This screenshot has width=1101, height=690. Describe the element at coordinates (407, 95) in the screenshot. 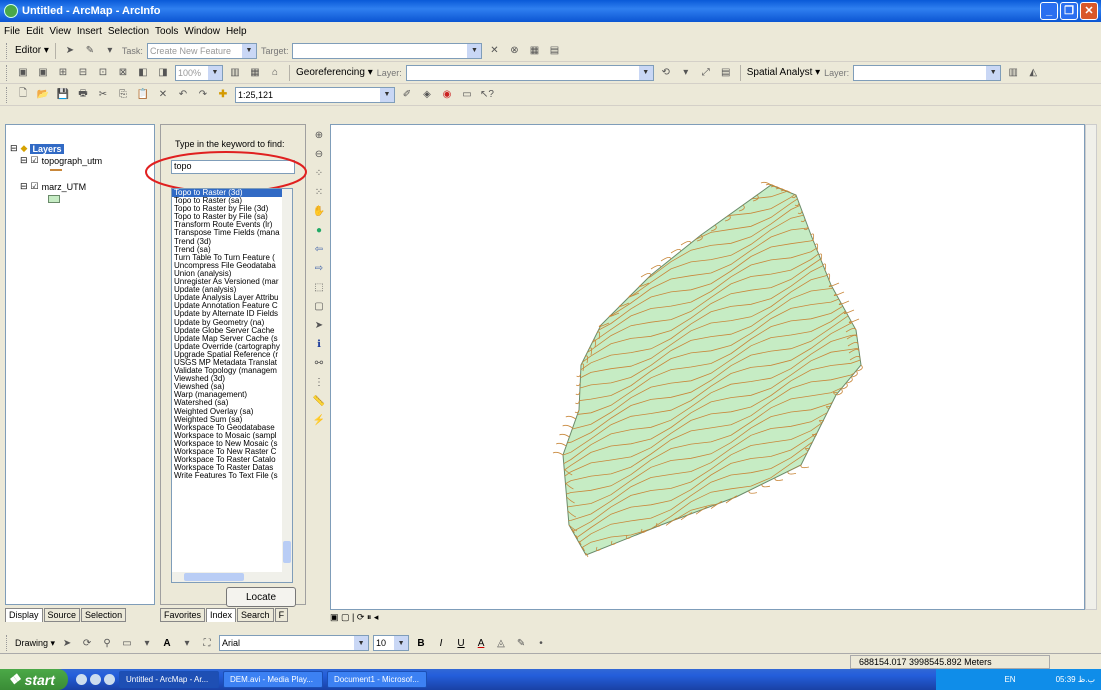

I see `editor-toolbar-icon: ✐` at that location.